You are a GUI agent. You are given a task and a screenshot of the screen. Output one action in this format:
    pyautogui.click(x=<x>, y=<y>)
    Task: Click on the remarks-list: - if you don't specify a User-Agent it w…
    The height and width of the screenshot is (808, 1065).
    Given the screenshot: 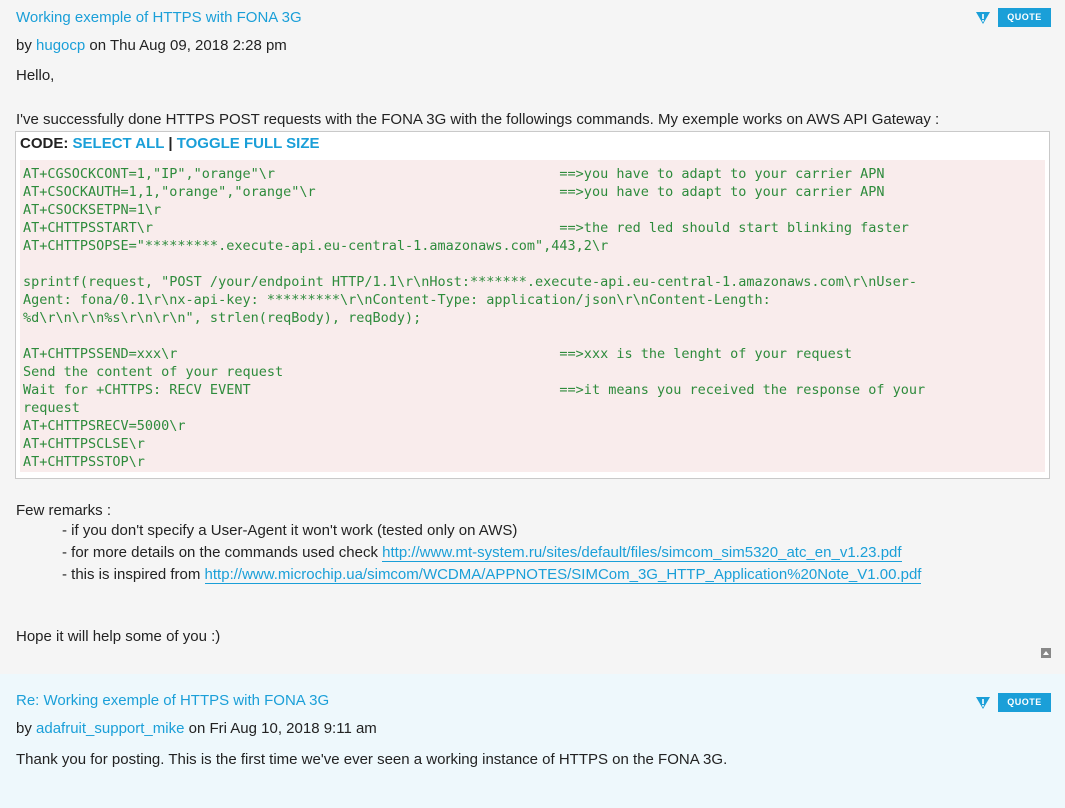 What is the action you would take?
    pyautogui.click(x=492, y=553)
    